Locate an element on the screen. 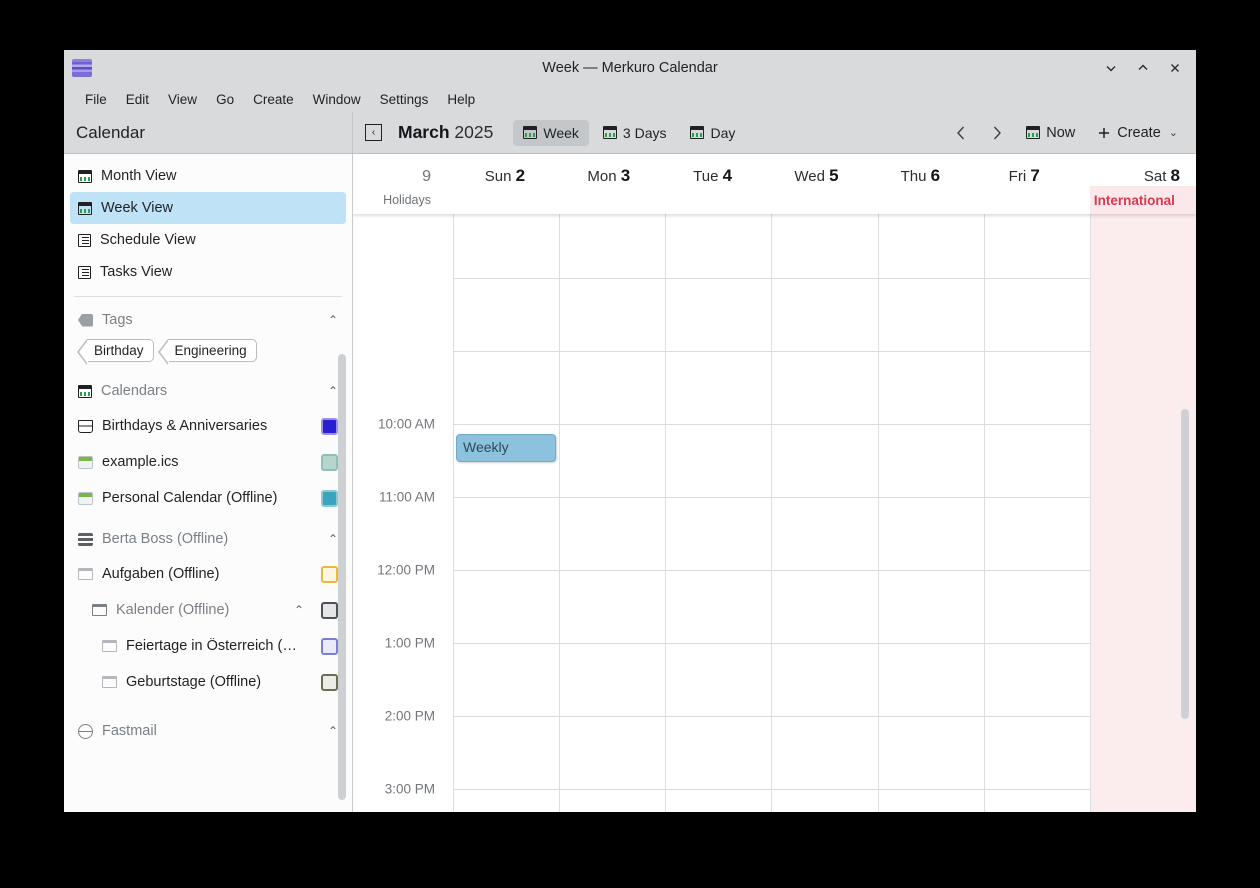  day-header-mon: Mon 3 is located at coordinates (609, 176).